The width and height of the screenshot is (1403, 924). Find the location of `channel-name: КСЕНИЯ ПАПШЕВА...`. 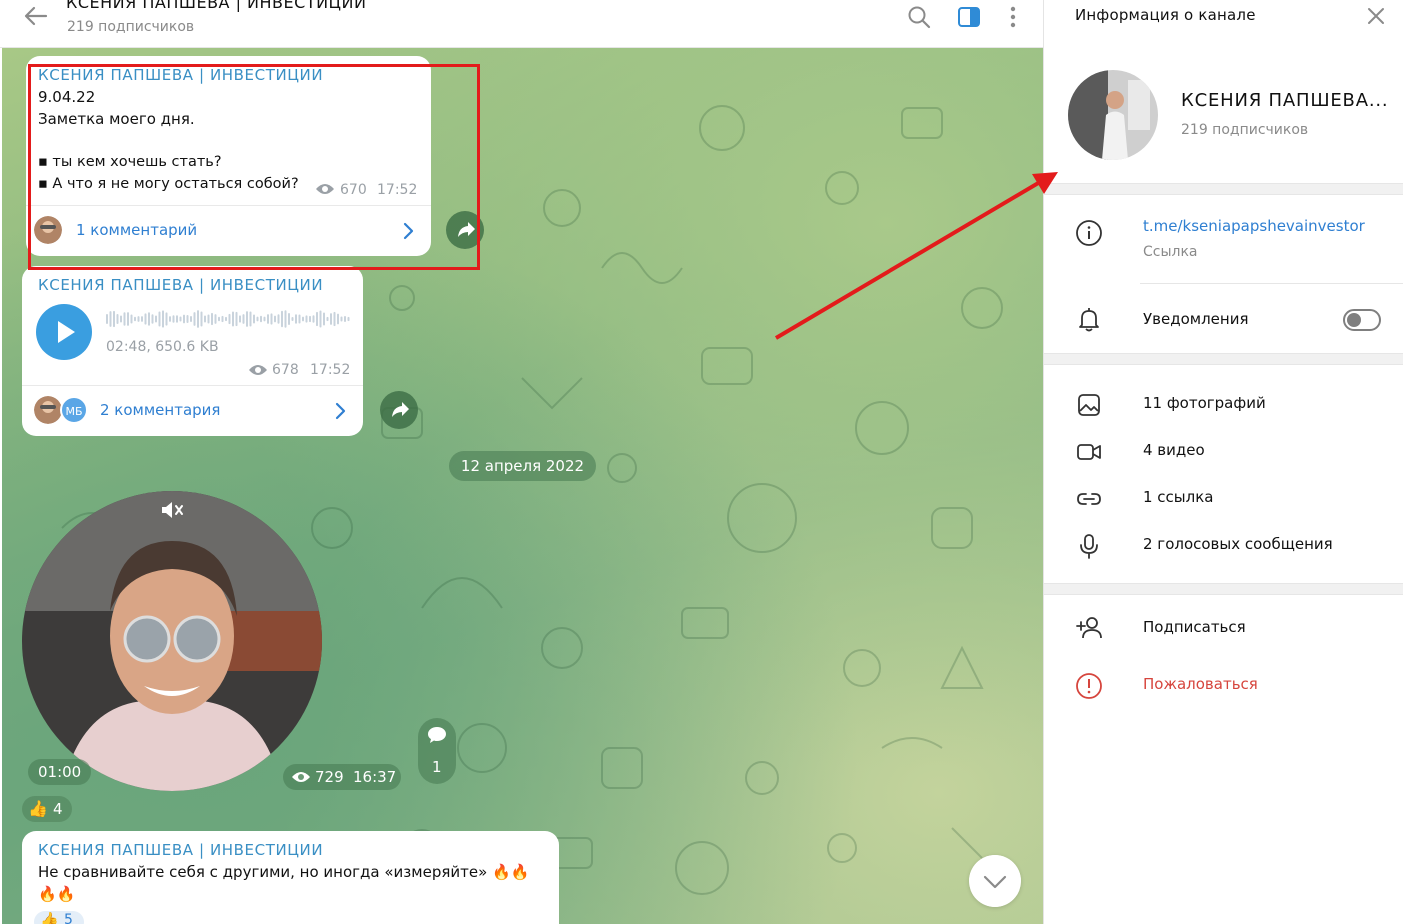

channel-name: КСЕНИЯ ПАПШЕВА... is located at coordinates (1285, 100).